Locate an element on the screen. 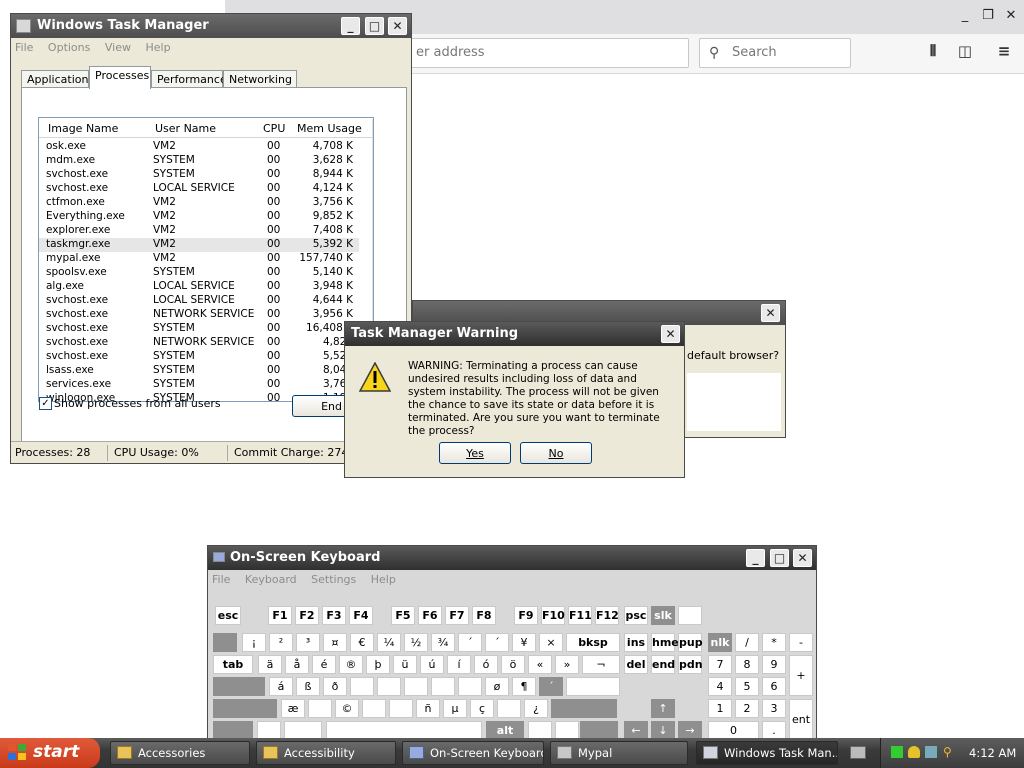 This screenshot has width=1024, height=768. key: ð is located at coordinates (335, 686).